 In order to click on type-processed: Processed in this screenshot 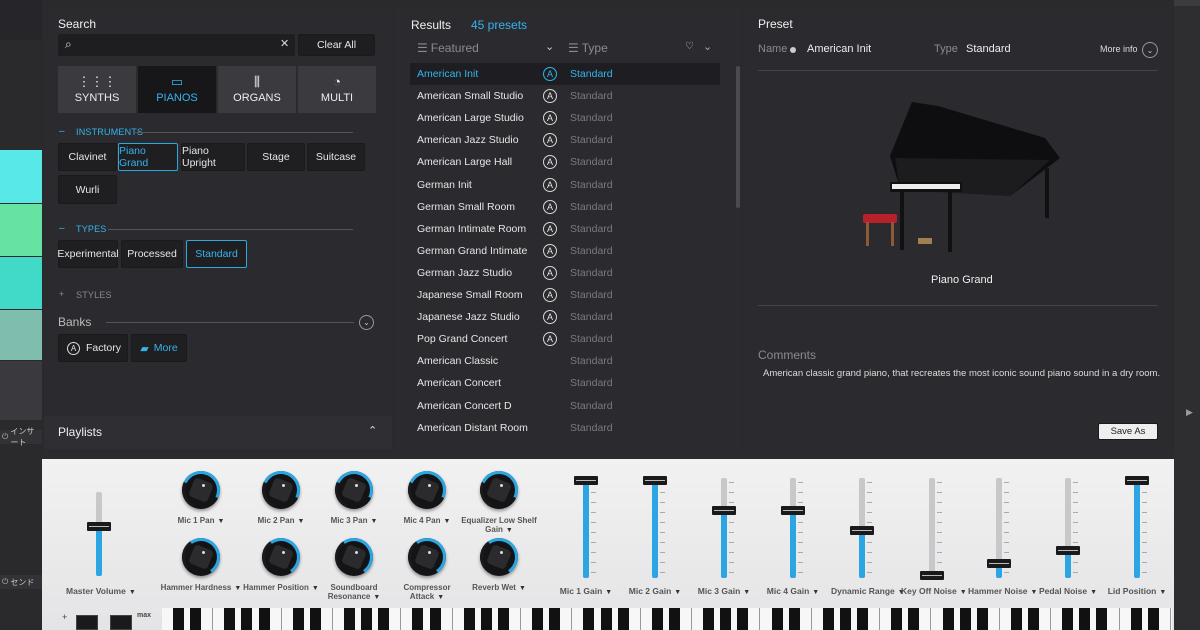, I will do `click(152, 254)`.